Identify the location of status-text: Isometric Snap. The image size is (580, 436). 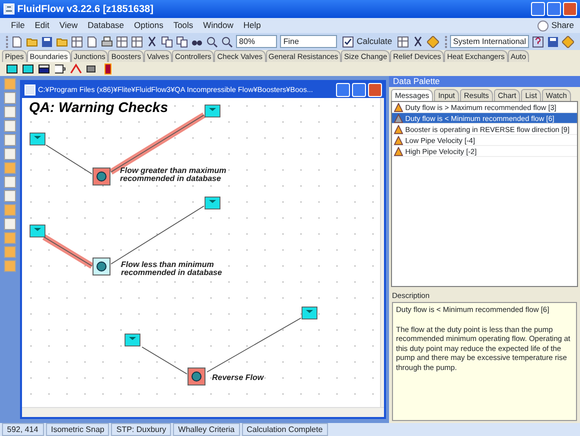
(78, 429).